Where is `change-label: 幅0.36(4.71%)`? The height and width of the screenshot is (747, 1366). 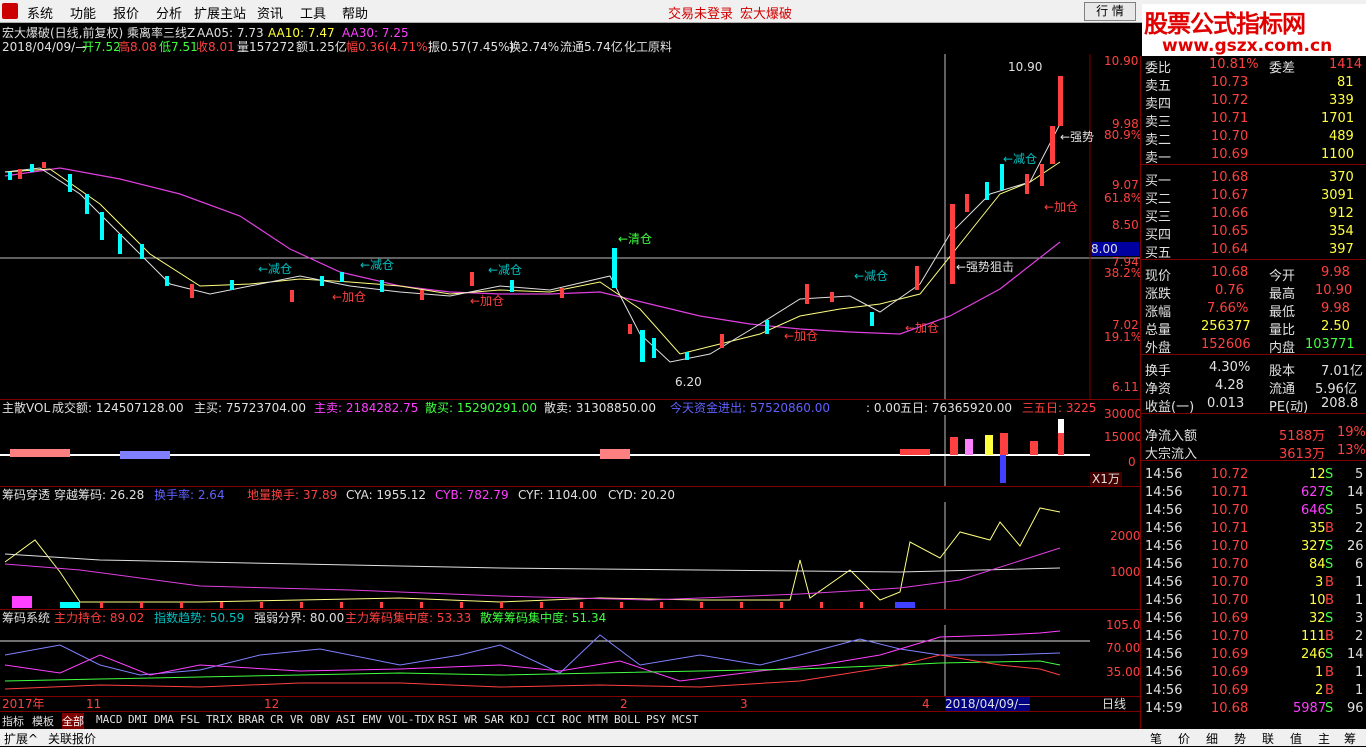 change-label: 幅0.36(4.71%) is located at coordinates (389, 47).